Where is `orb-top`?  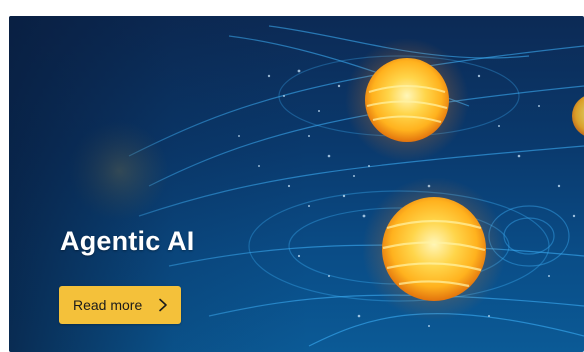 orb-top is located at coordinates (407, 100).